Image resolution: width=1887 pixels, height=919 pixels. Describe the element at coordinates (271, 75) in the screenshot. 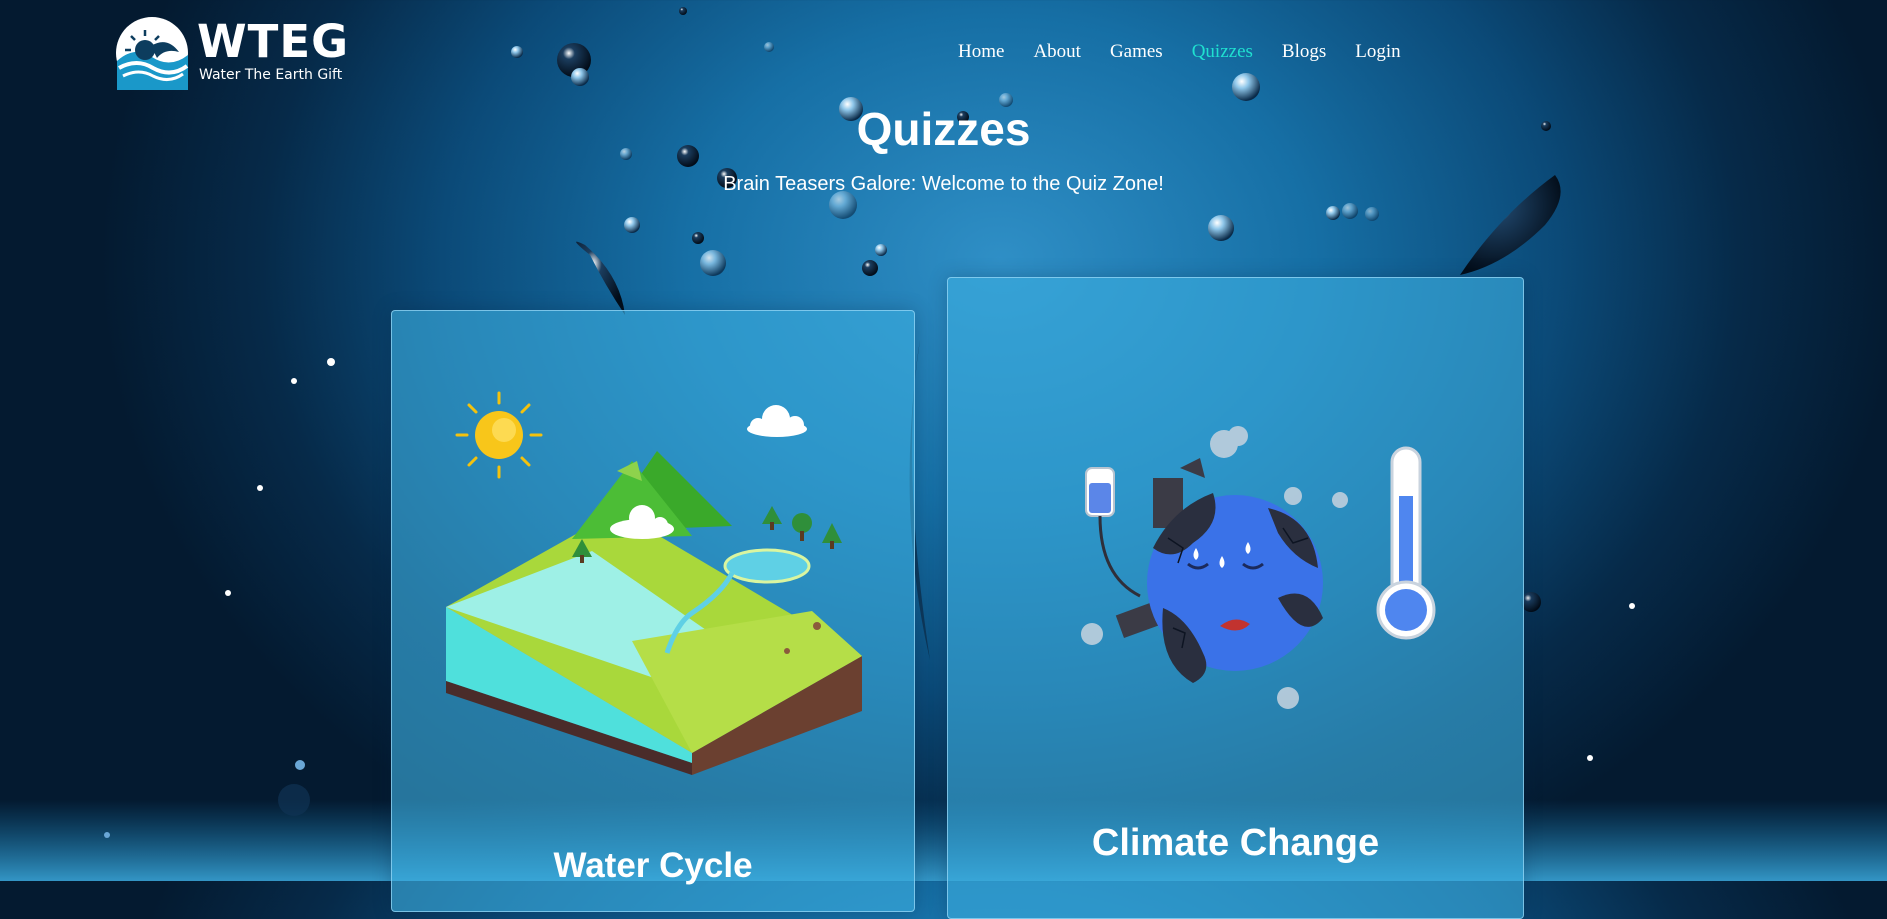

I see `brand-subtitle: Water The Earth Gift` at that location.